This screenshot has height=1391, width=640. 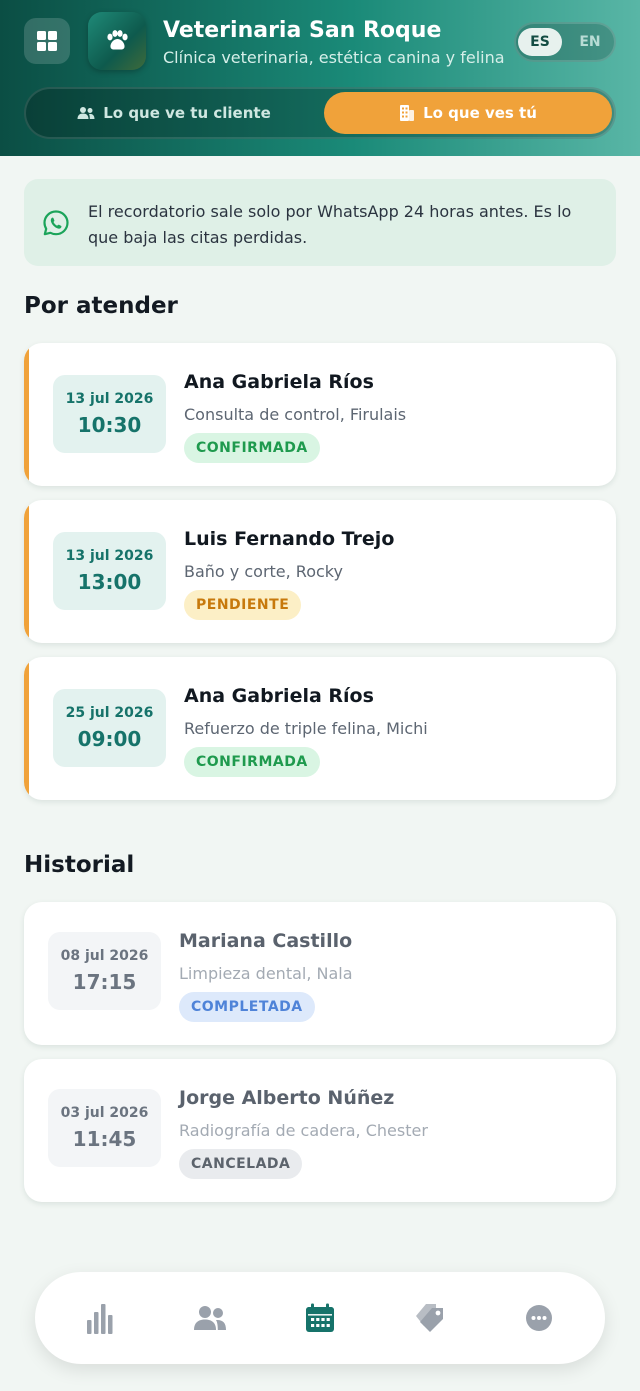 I want to click on pending-section-title: Por atender, so click(x=101, y=306).